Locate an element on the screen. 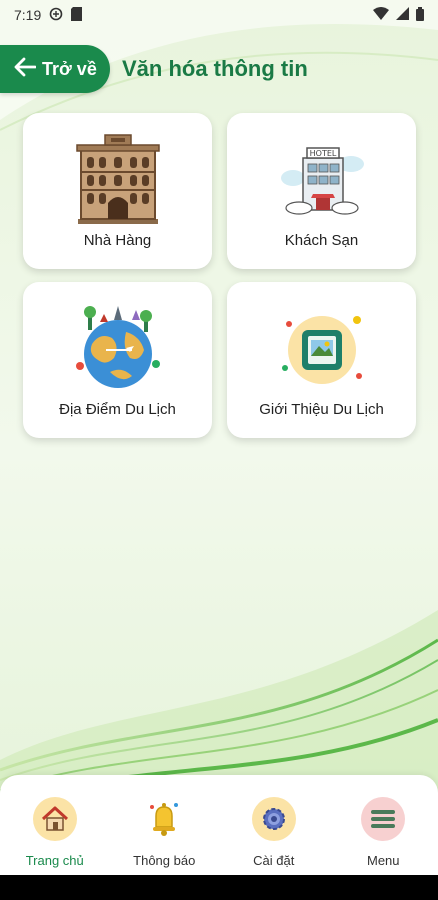 Image resolution: width=438 pixels, height=900 pixels. menu-icon is located at coordinates (383, 819).